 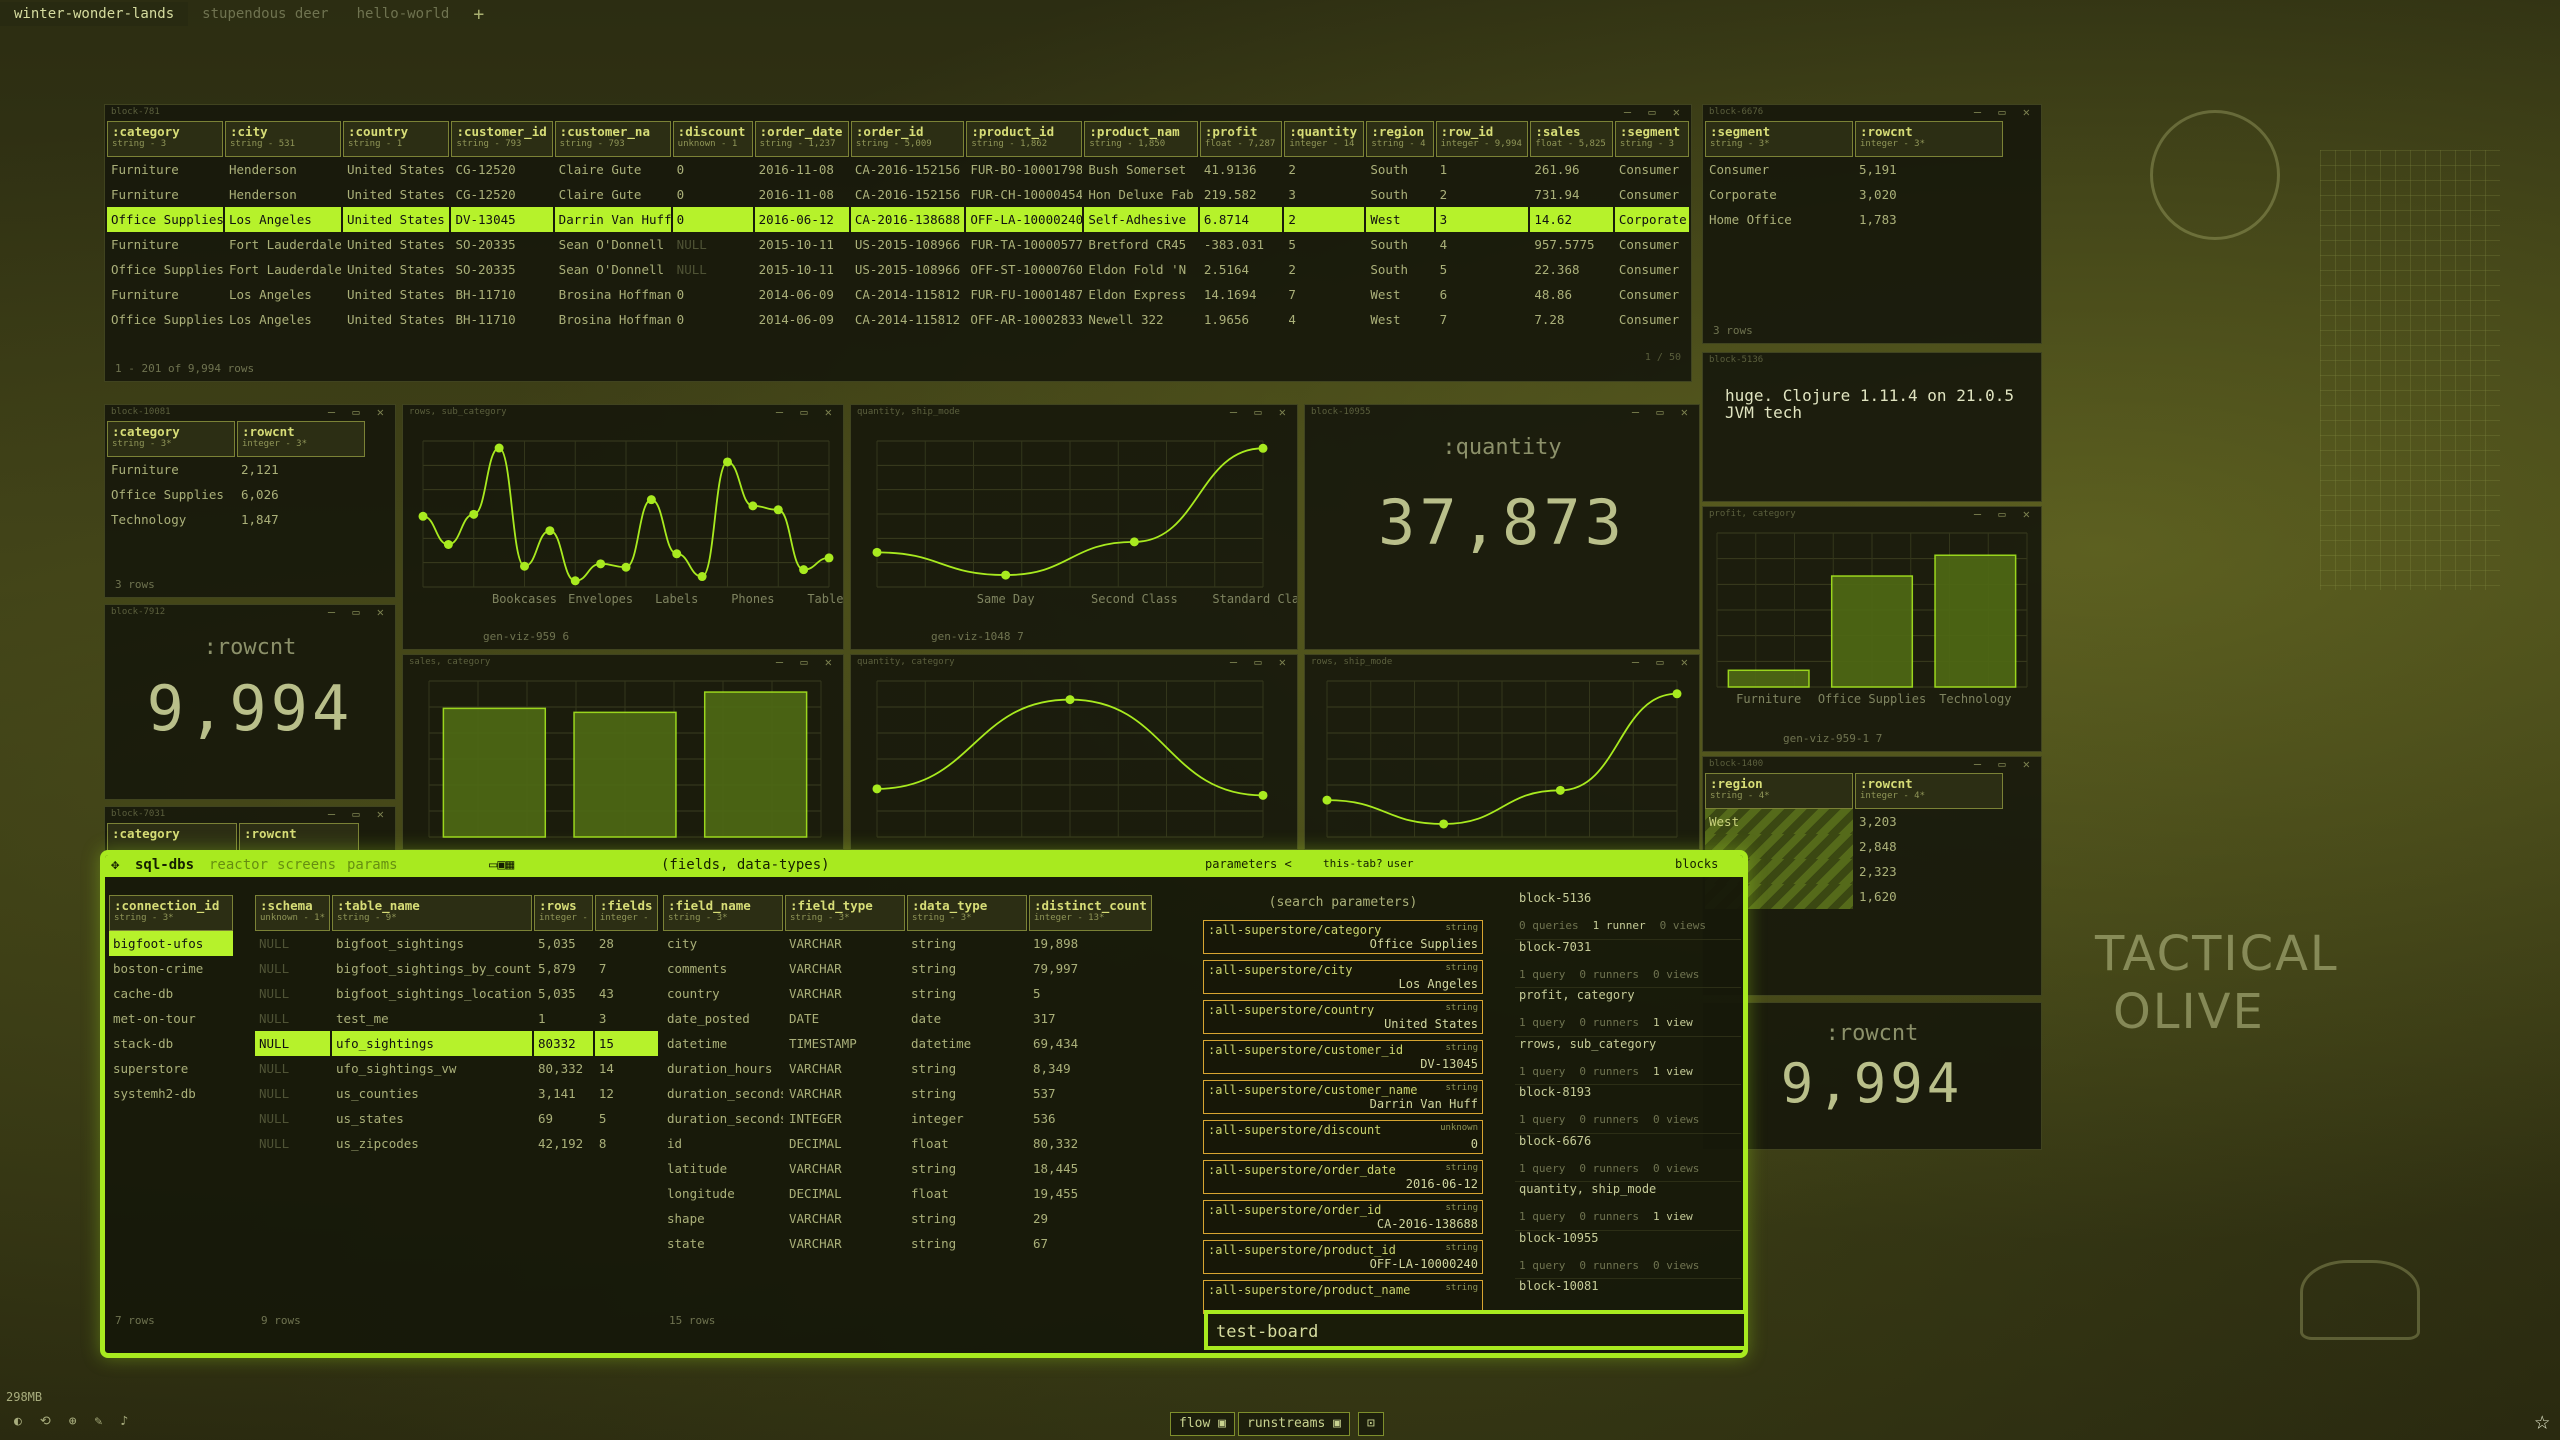 What do you see at coordinates (1090, 913) in the screenshot?
I see `column-header: :distinct_count integer - 13*` at bounding box center [1090, 913].